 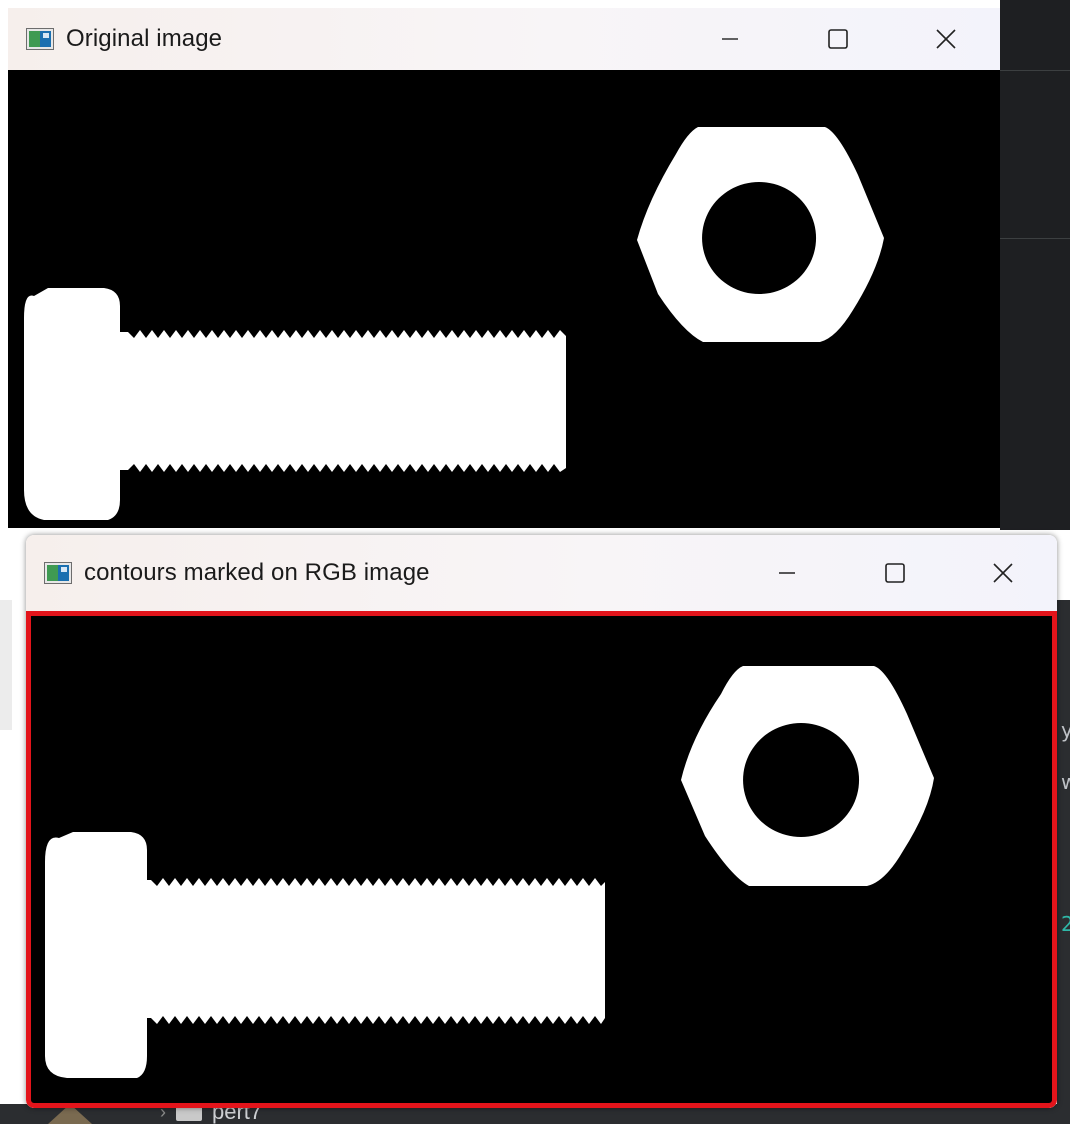 I want to click on window-title: contours marked on RGB image, so click(x=257, y=572).